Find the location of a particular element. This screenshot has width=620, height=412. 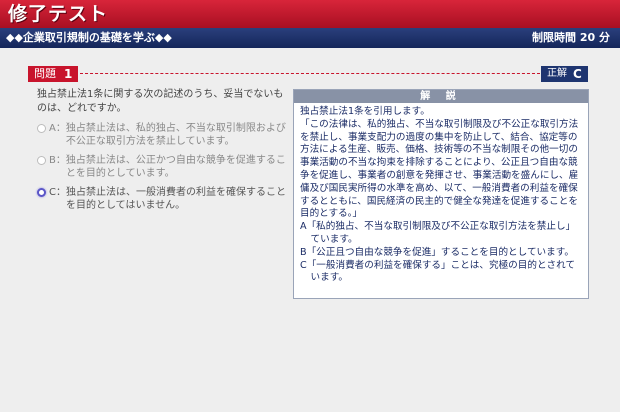

question-number: 1 is located at coordinates (68, 74).